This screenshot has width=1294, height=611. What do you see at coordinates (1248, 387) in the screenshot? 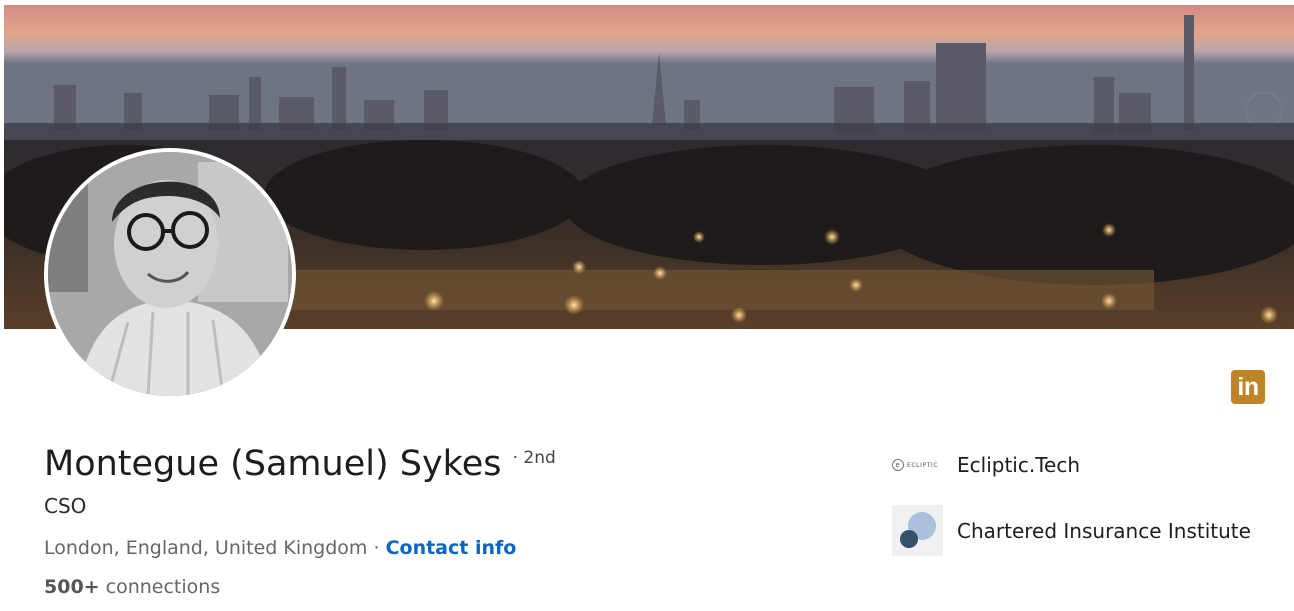
I see `linkedin-icon: in` at bounding box center [1248, 387].